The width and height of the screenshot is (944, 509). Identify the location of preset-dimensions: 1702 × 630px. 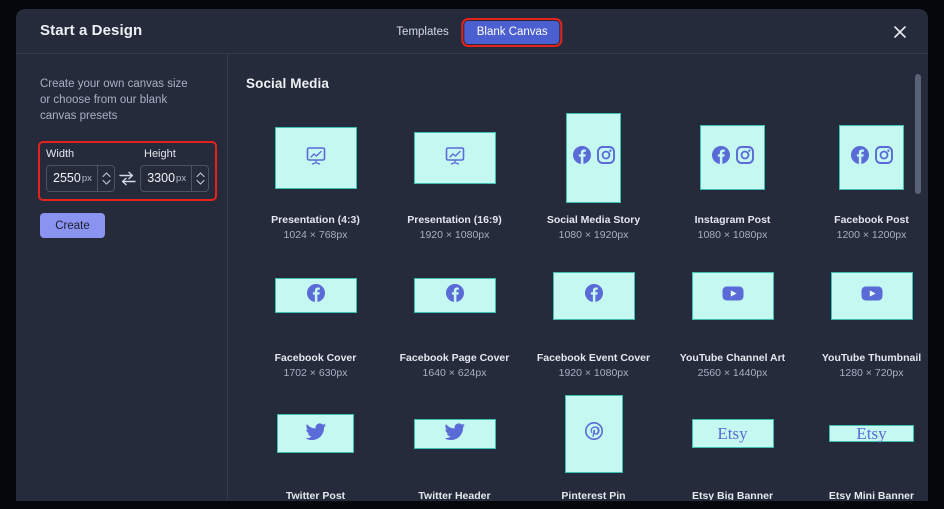
(315, 373).